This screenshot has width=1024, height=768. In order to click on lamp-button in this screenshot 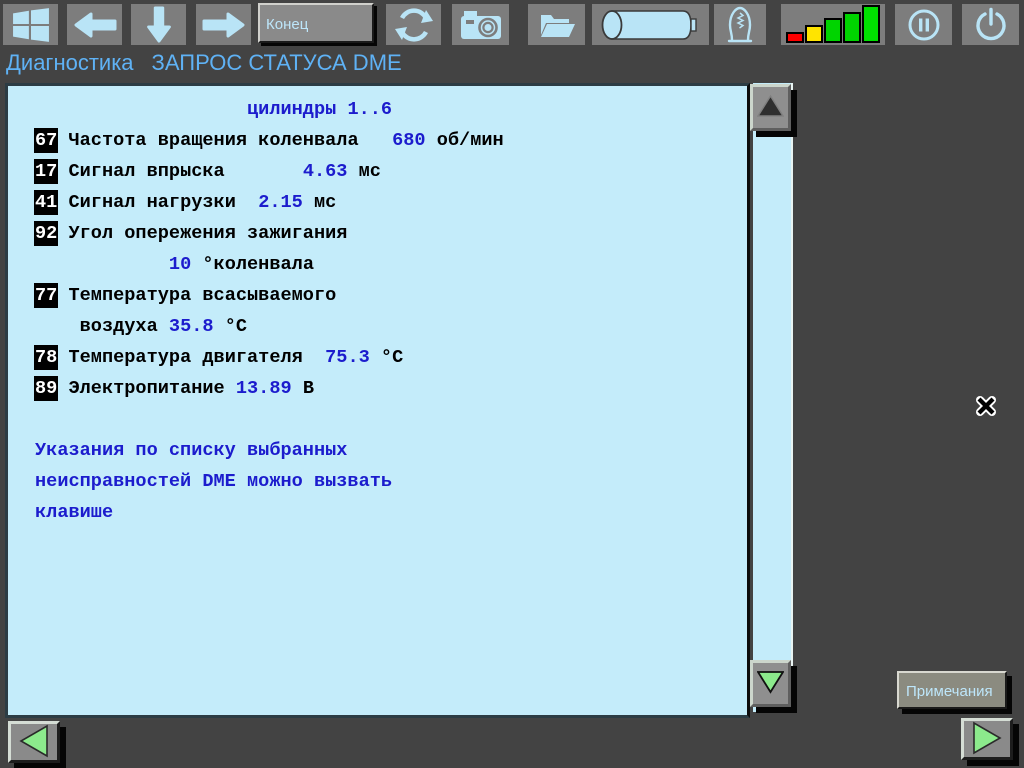, I will do `click(740, 24)`.